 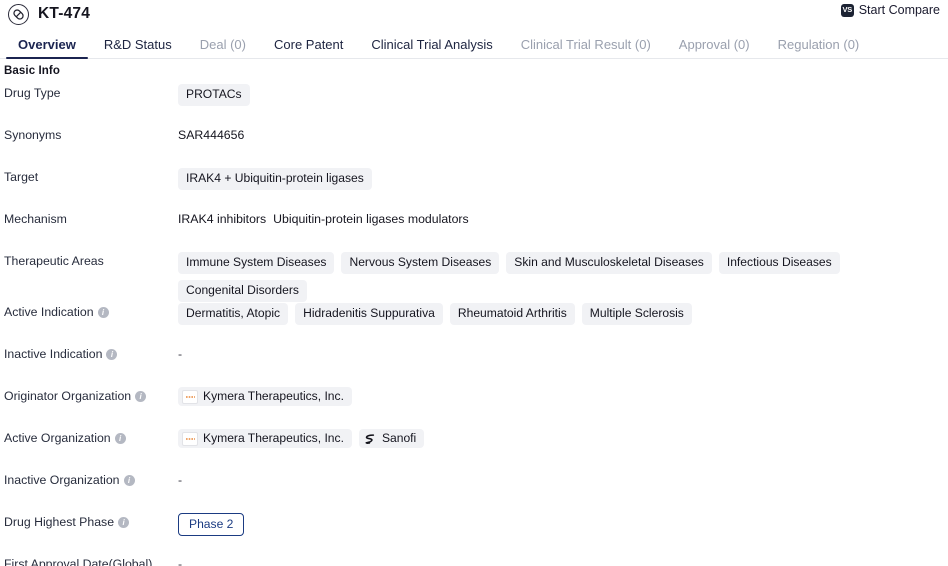 I want to click on pill-icon, so click(x=18, y=14).